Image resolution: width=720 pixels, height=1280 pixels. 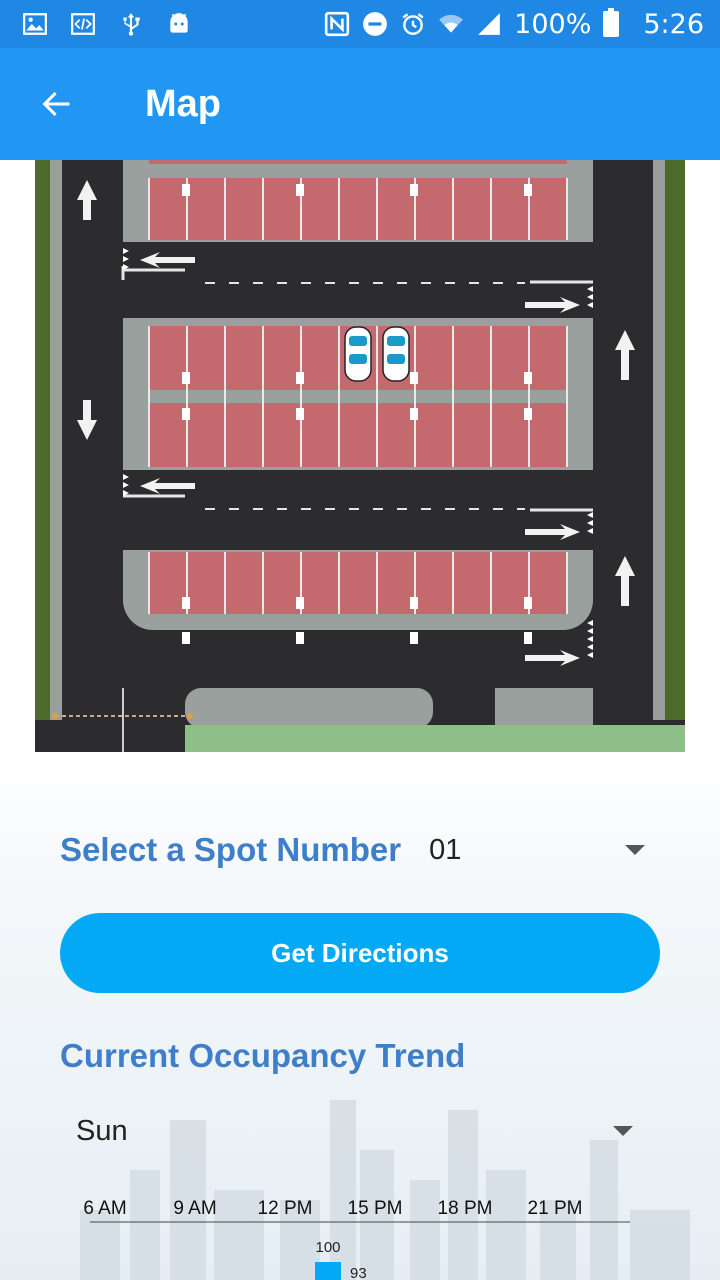 What do you see at coordinates (183, 103) in the screenshot?
I see `page-title: Map` at bounding box center [183, 103].